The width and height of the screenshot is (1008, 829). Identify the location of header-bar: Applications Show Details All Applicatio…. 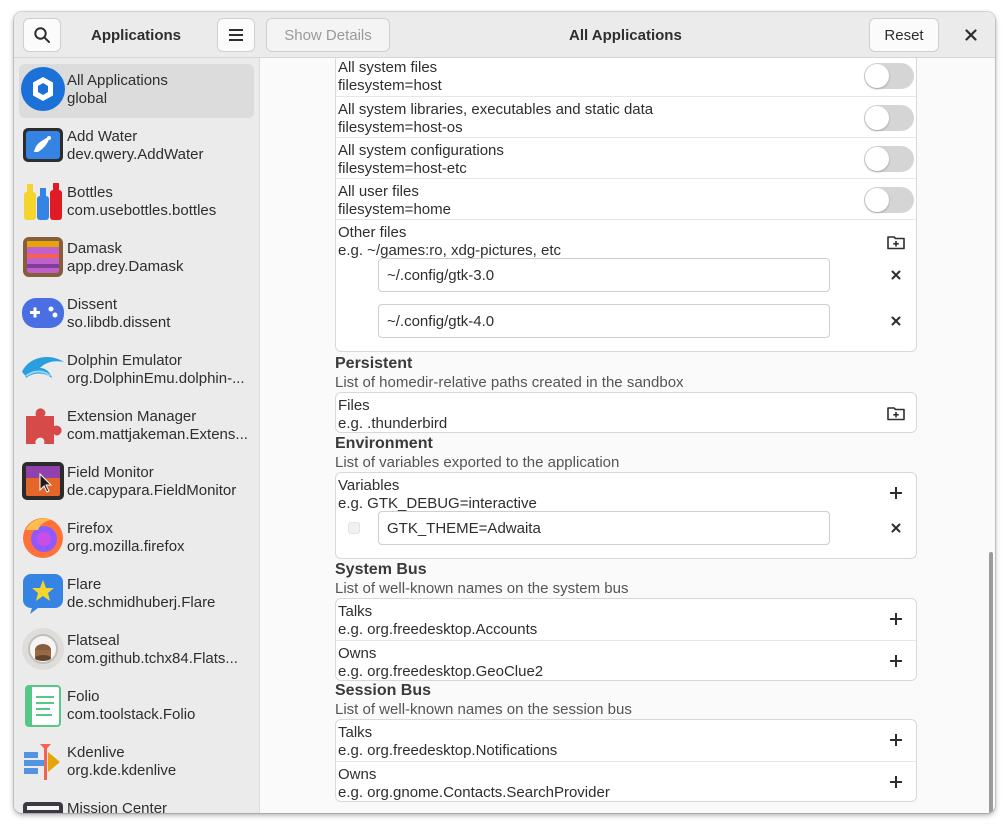
(504, 35).